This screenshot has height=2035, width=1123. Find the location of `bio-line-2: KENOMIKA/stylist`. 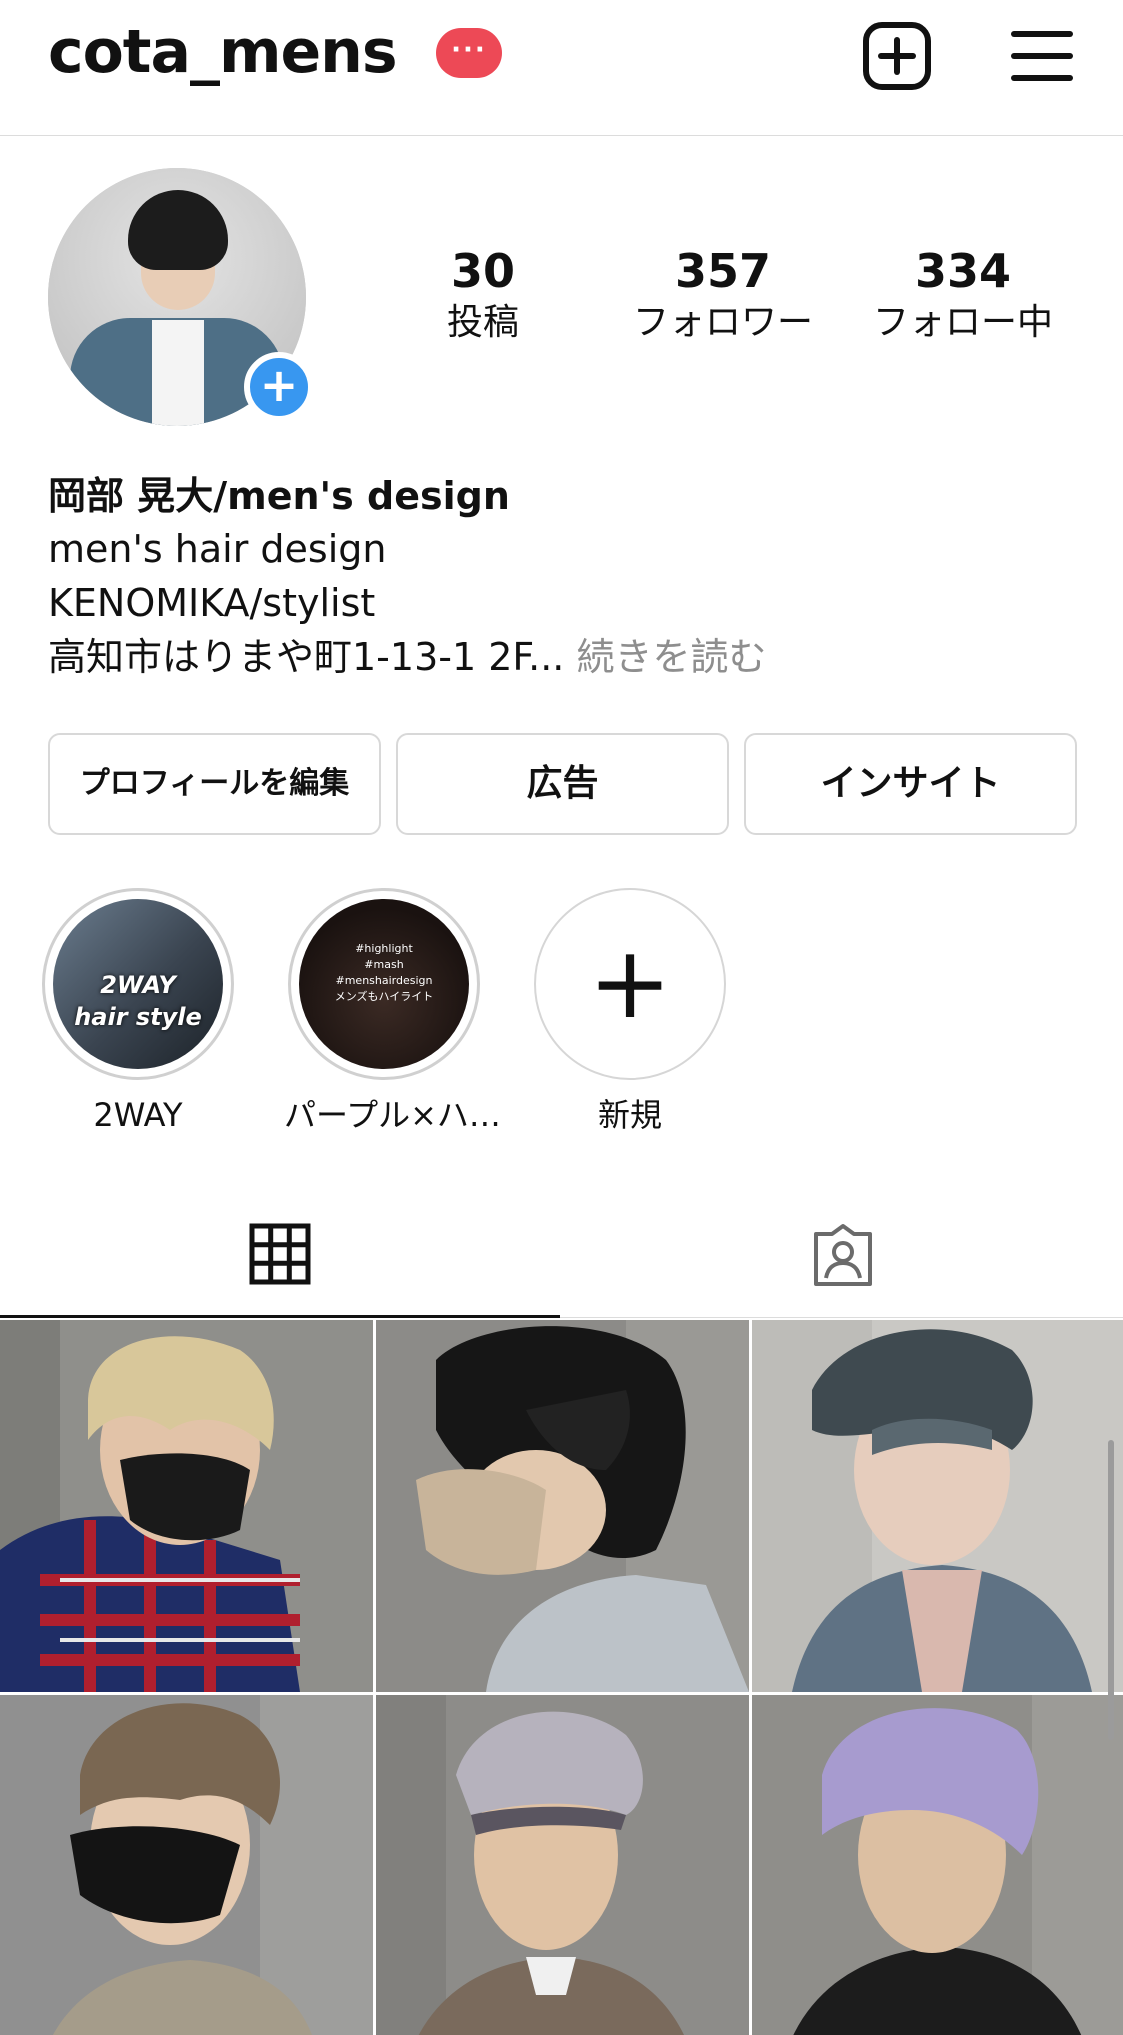

bio-line-2: KENOMIKA/stylist is located at coordinates (212, 603).